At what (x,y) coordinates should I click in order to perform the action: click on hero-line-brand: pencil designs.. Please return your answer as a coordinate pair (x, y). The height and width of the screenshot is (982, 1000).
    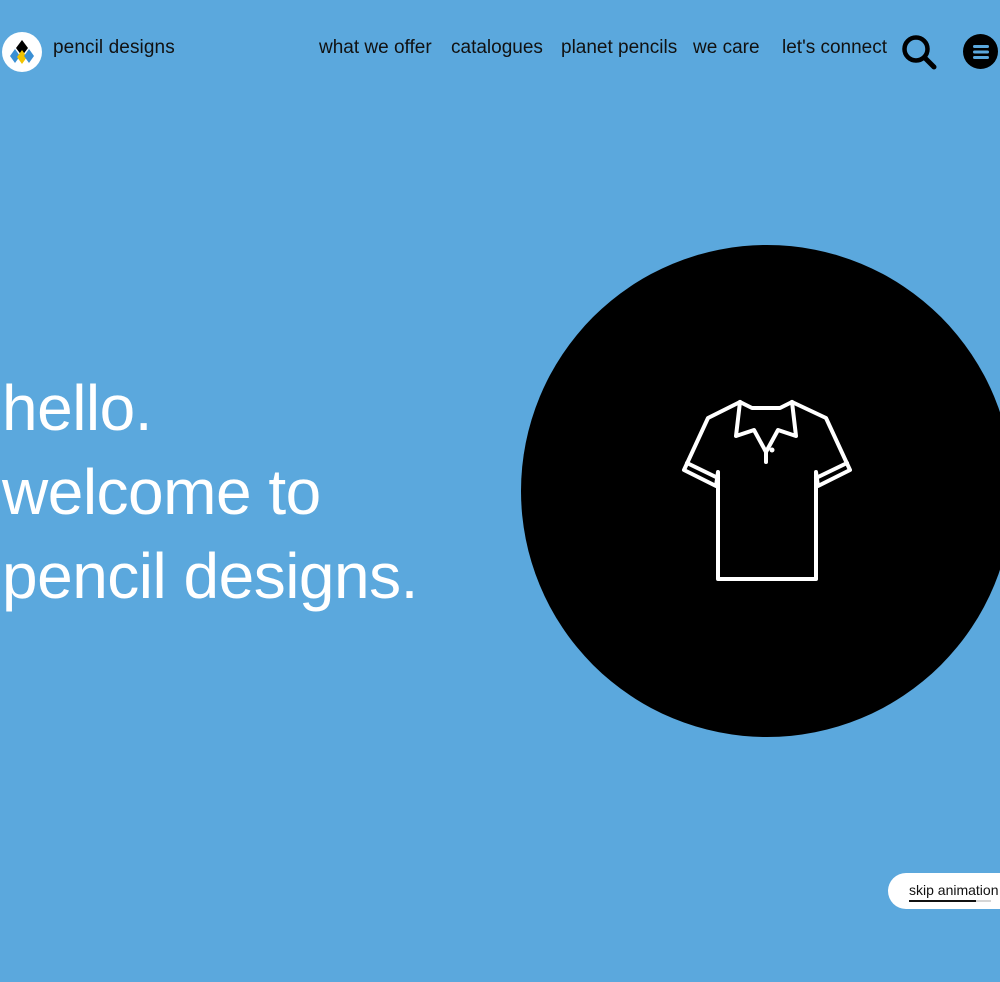
    Looking at the image, I should click on (210, 576).